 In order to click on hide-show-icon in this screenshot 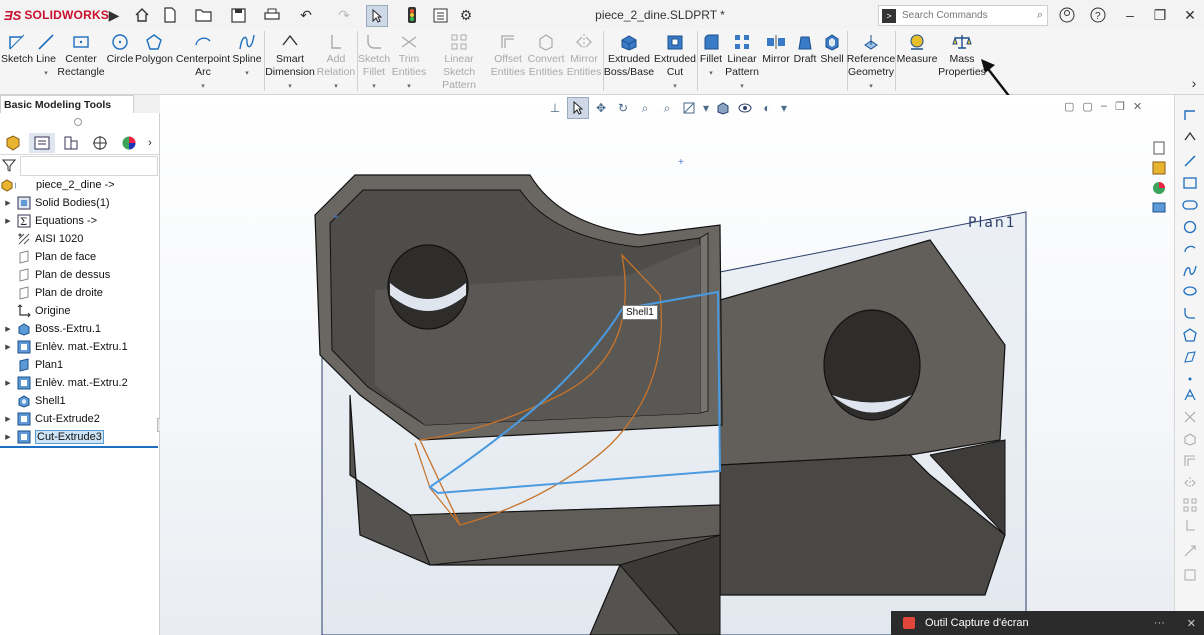, I will do `click(745, 108)`.